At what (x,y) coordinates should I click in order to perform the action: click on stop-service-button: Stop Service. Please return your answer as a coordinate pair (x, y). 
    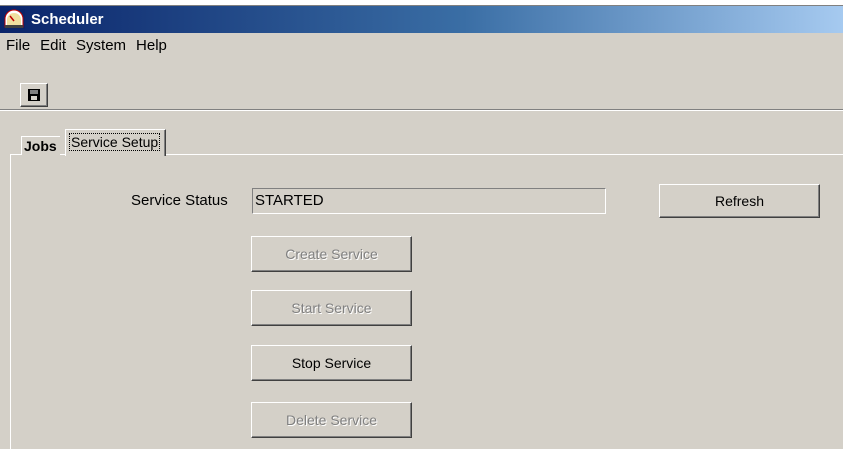
    Looking at the image, I should click on (331, 363).